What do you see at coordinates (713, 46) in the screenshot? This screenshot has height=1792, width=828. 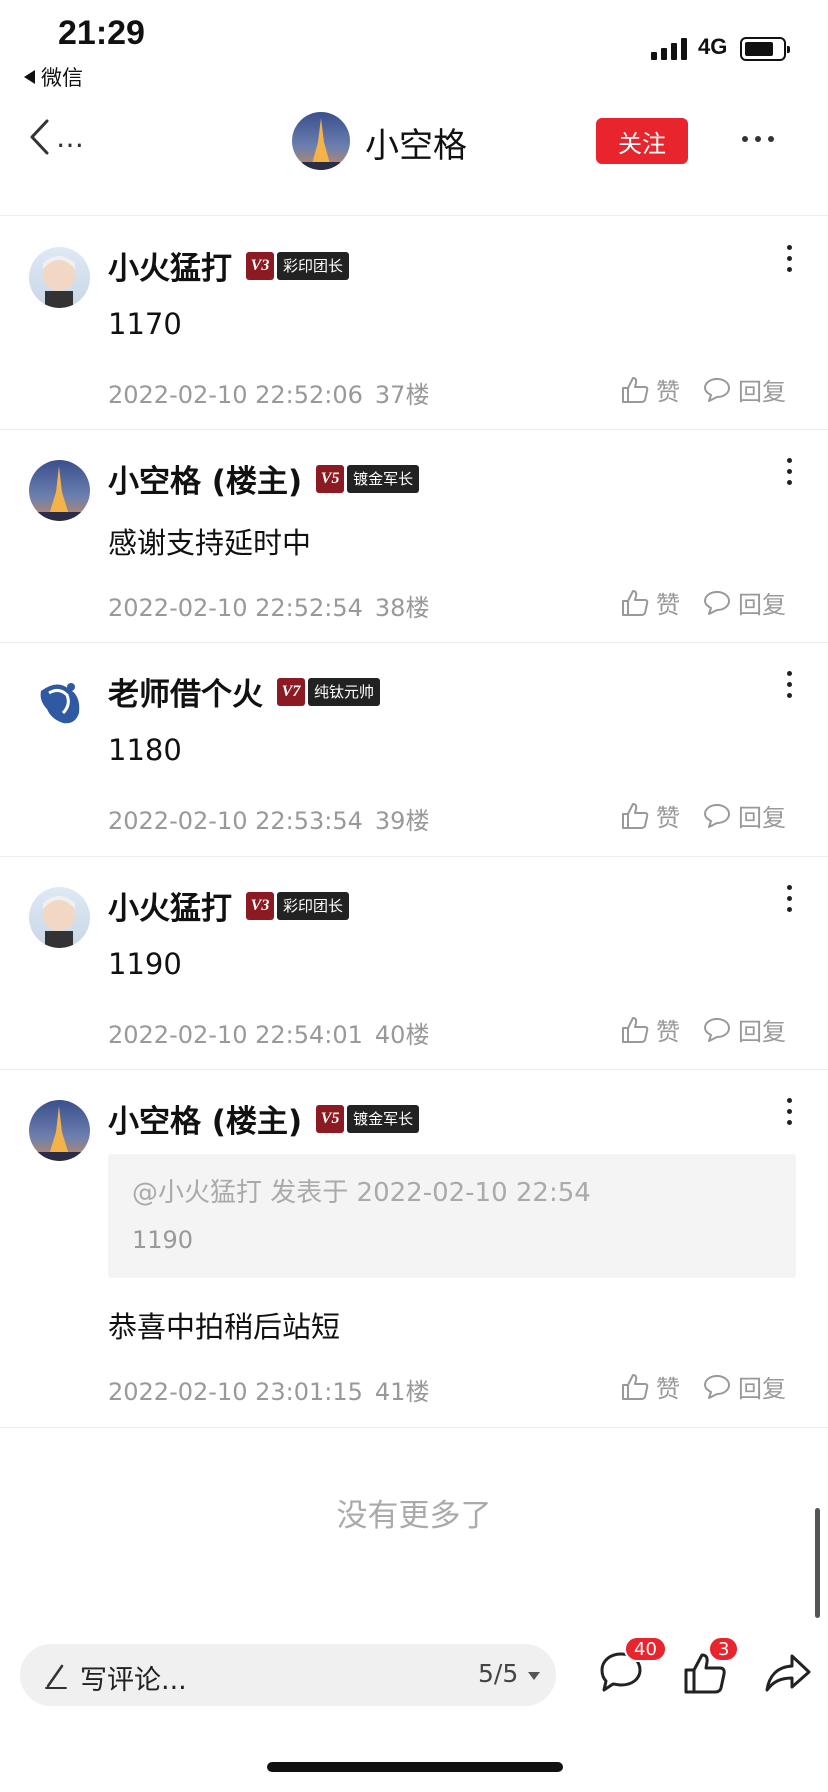 I see `network-type: 4G` at bounding box center [713, 46].